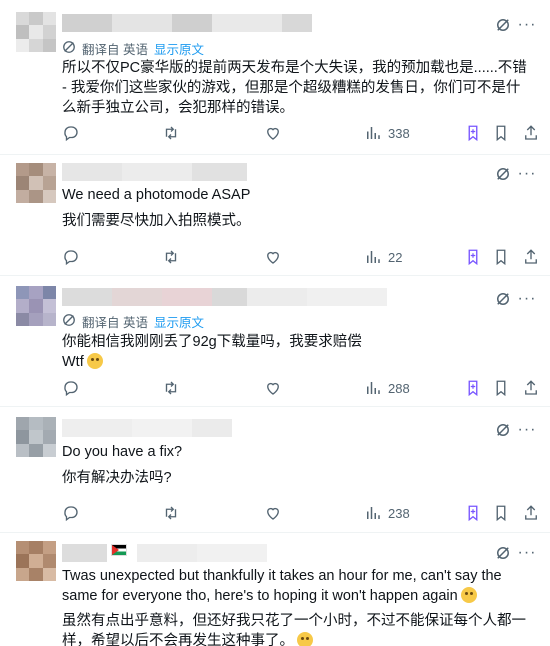 The image size is (550, 646). What do you see at coordinates (298, 362) in the screenshot?
I see `post-text-2: Wtf` at bounding box center [298, 362].